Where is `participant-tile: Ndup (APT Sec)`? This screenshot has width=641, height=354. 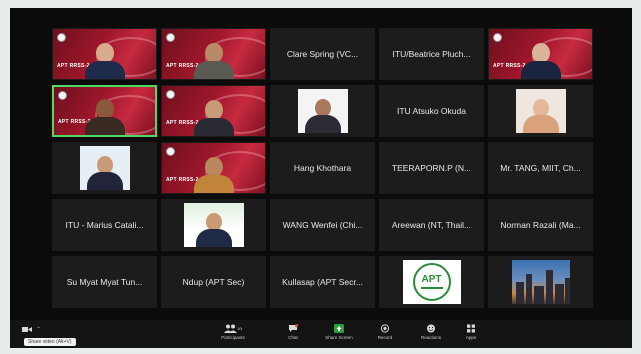 participant-tile: Ndup (APT Sec) is located at coordinates (213, 282).